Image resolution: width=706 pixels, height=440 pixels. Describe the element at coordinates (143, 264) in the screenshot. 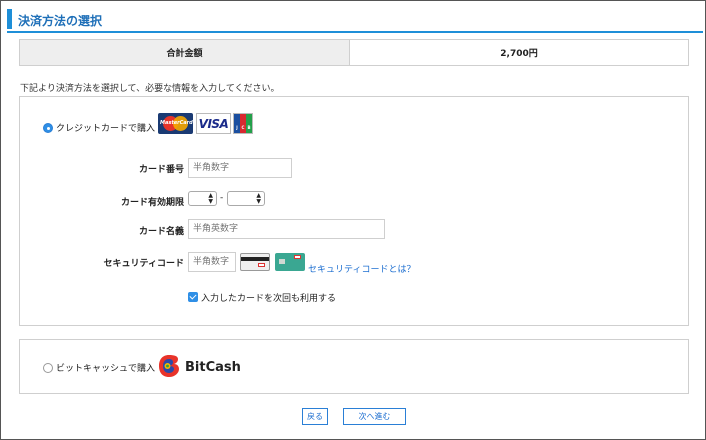

I see `security-code-label: セキュリティコード` at that location.